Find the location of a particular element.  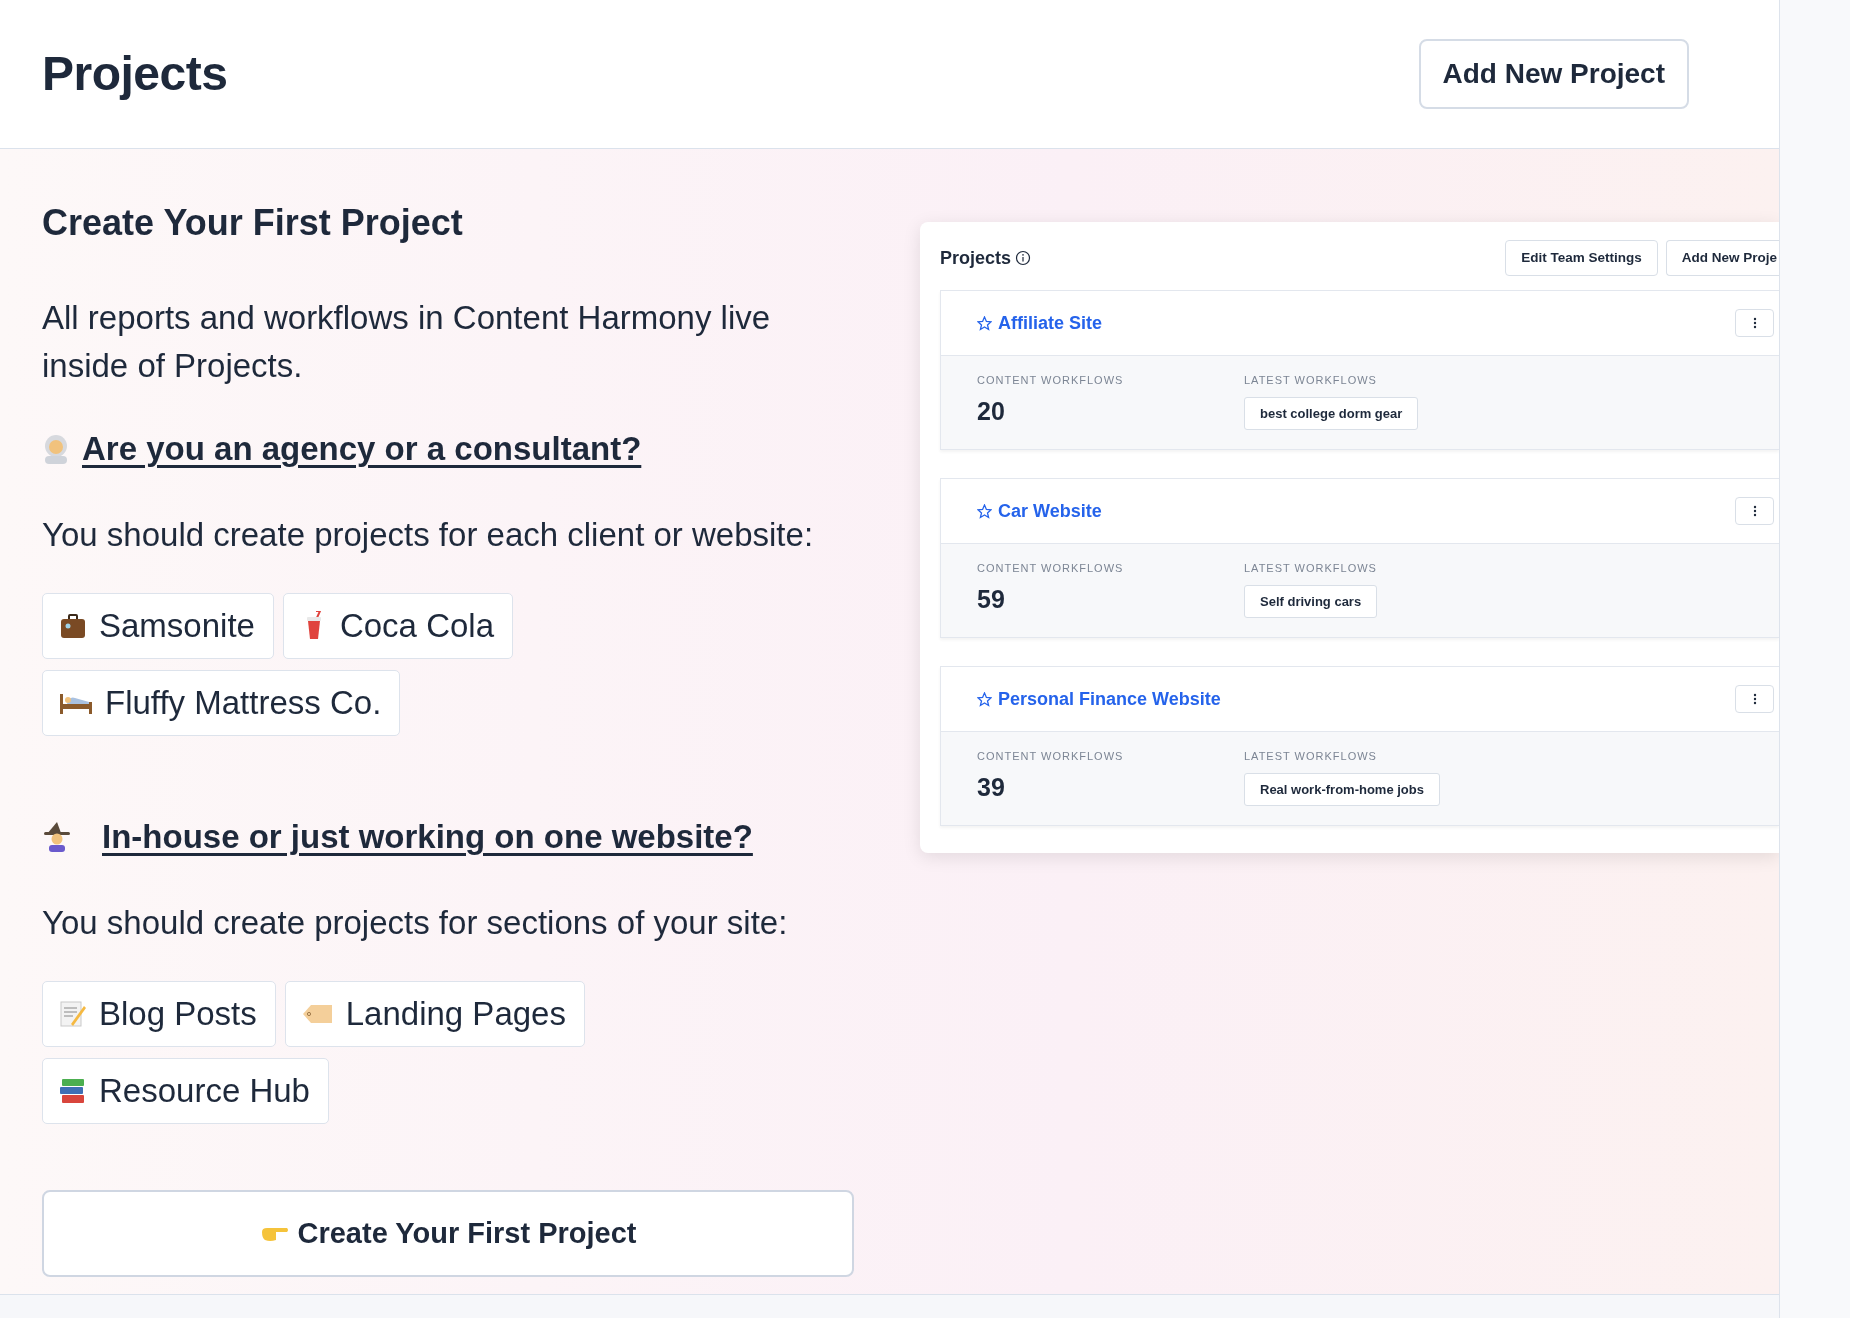

tag-icon is located at coordinates (317, 1014).